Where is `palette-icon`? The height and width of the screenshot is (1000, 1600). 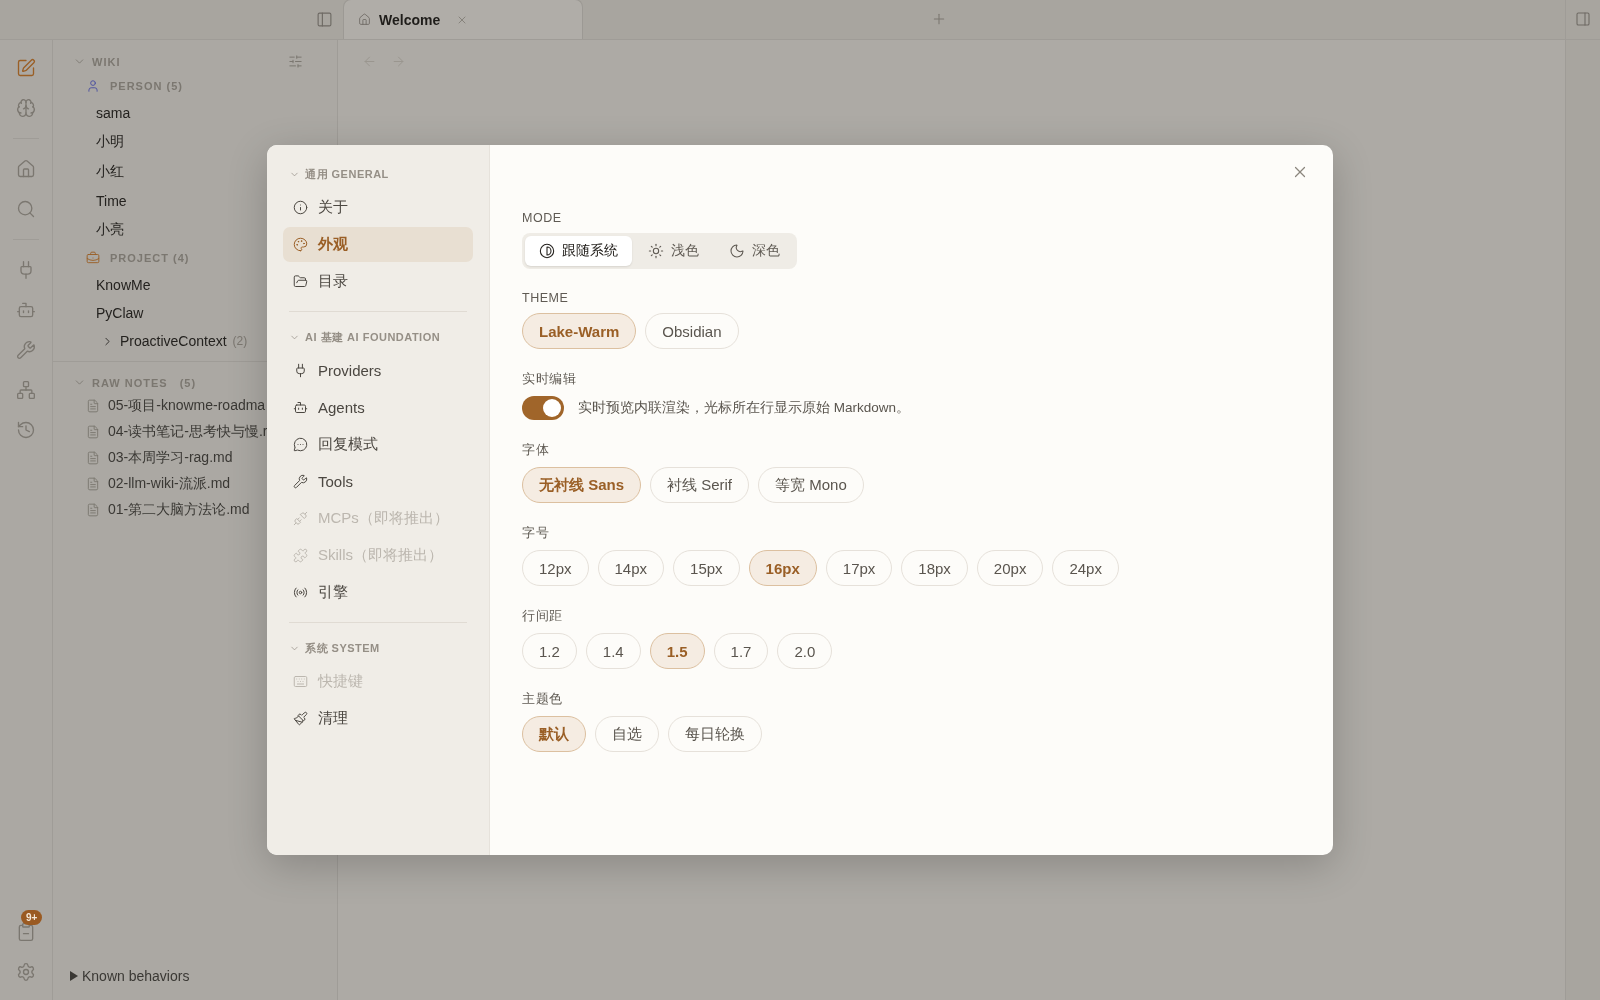
palette-icon is located at coordinates (300, 244).